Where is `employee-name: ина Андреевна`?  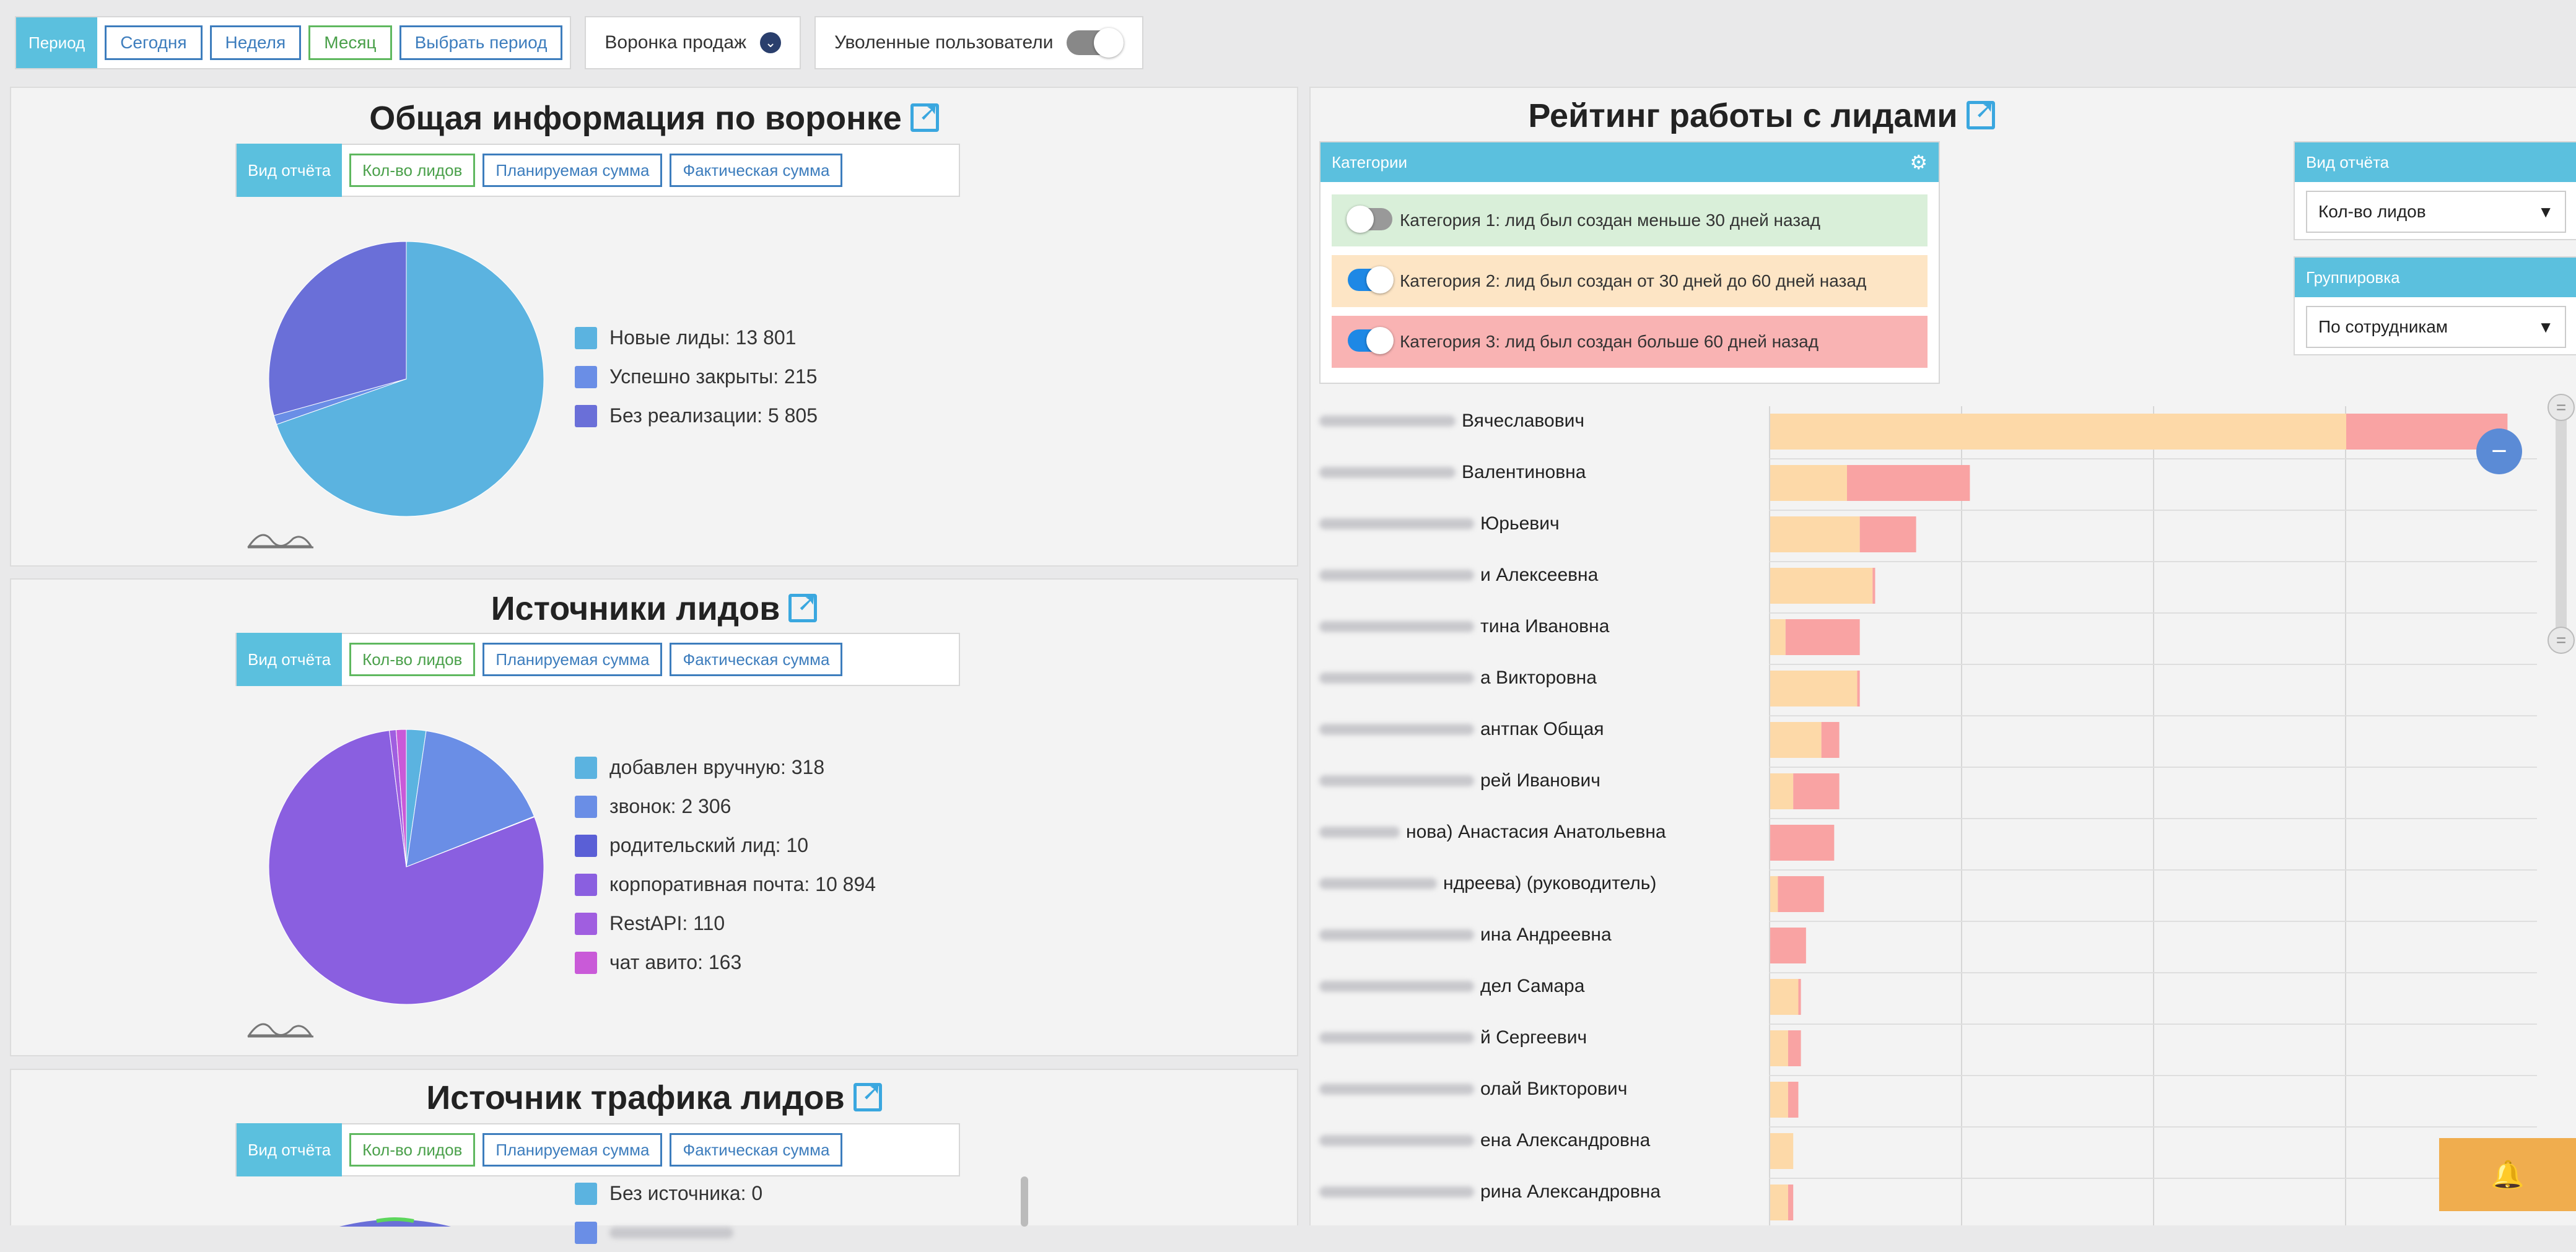 employee-name: ина Андреевна is located at coordinates (1465, 935).